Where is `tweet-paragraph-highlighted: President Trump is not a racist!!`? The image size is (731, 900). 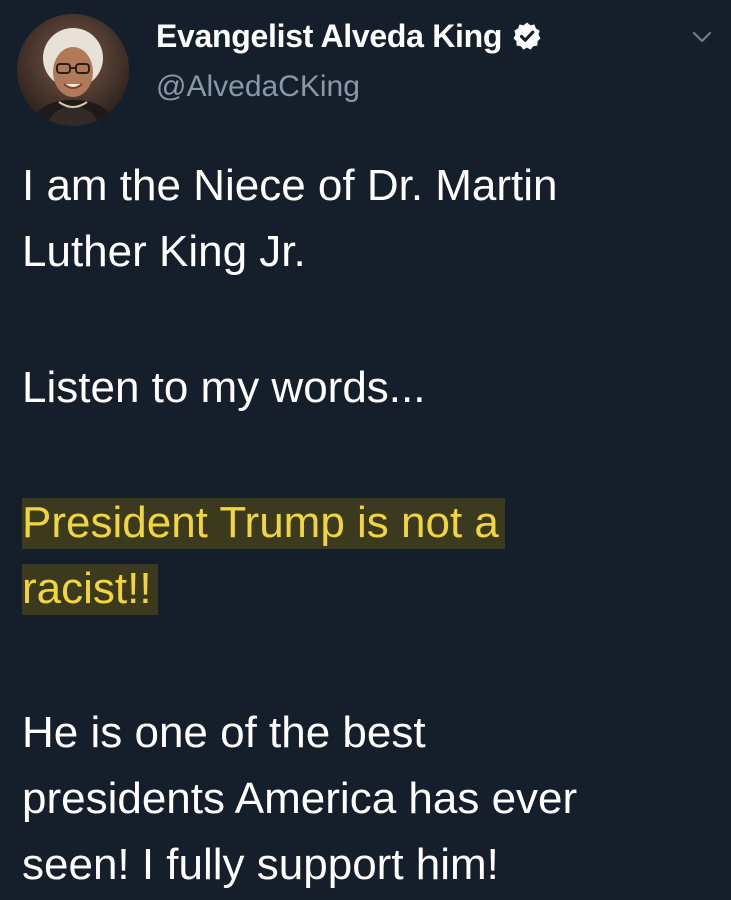
tweet-paragraph-highlighted: President Trump is not a racist!! is located at coordinates (372, 556).